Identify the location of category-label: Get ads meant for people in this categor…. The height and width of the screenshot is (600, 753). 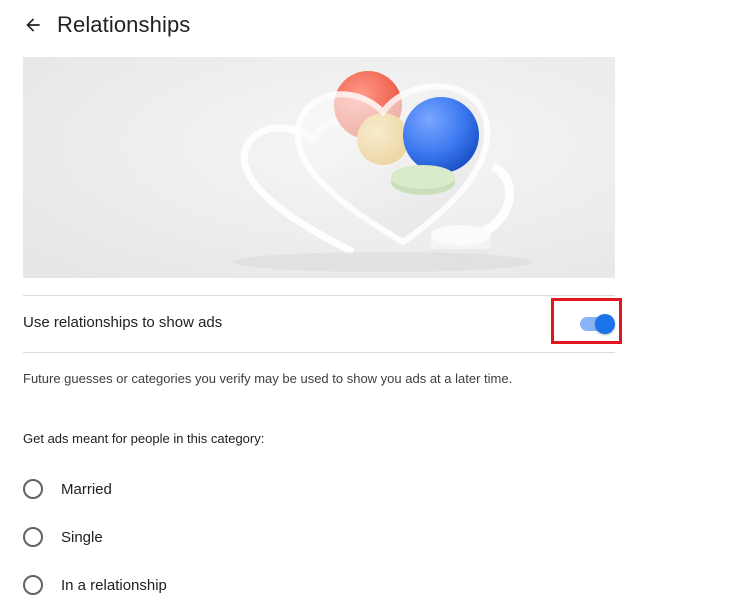
(144, 438).